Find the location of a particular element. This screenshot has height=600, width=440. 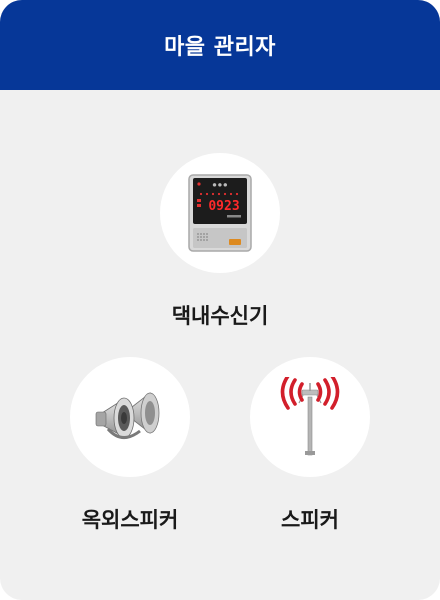

receiver-display: 0923 is located at coordinates (223, 206).